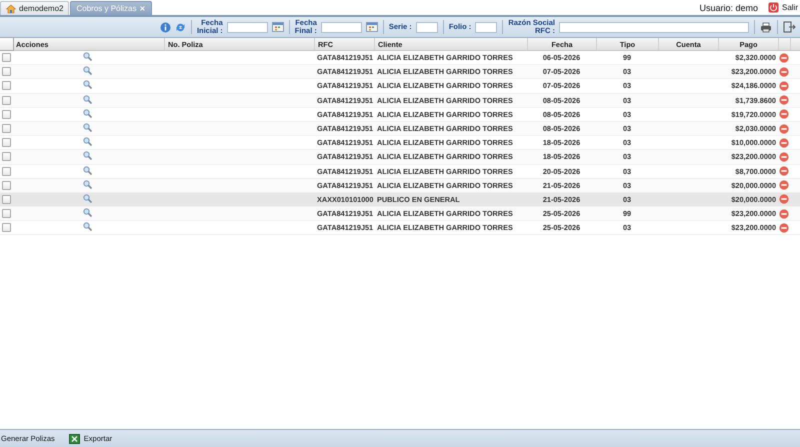  Describe the element at coordinates (789, 27) in the screenshot. I see `door-exit-icon` at that location.